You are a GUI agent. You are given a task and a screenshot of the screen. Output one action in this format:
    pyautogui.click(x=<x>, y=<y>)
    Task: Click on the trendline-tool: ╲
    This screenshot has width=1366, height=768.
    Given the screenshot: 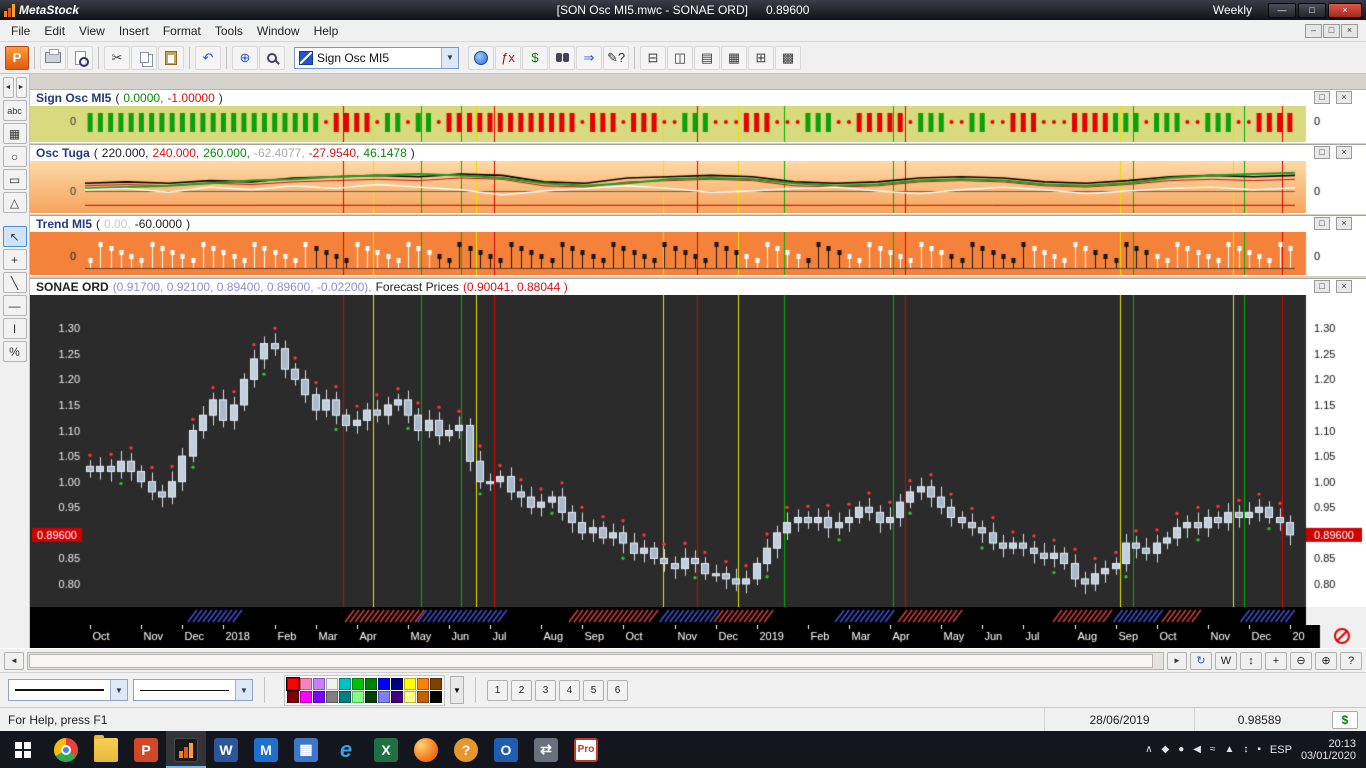 What is the action you would take?
    pyautogui.click(x=14, y=282)
    